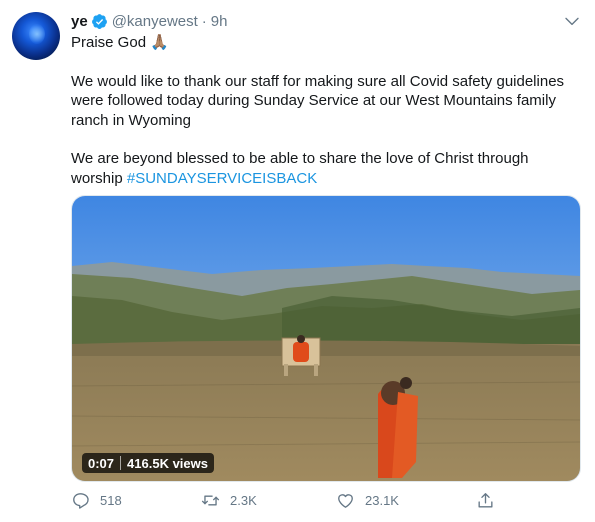 The height and width of the screenshot is (522, 595). I want to click on retweet-icon, so click(210, 500).